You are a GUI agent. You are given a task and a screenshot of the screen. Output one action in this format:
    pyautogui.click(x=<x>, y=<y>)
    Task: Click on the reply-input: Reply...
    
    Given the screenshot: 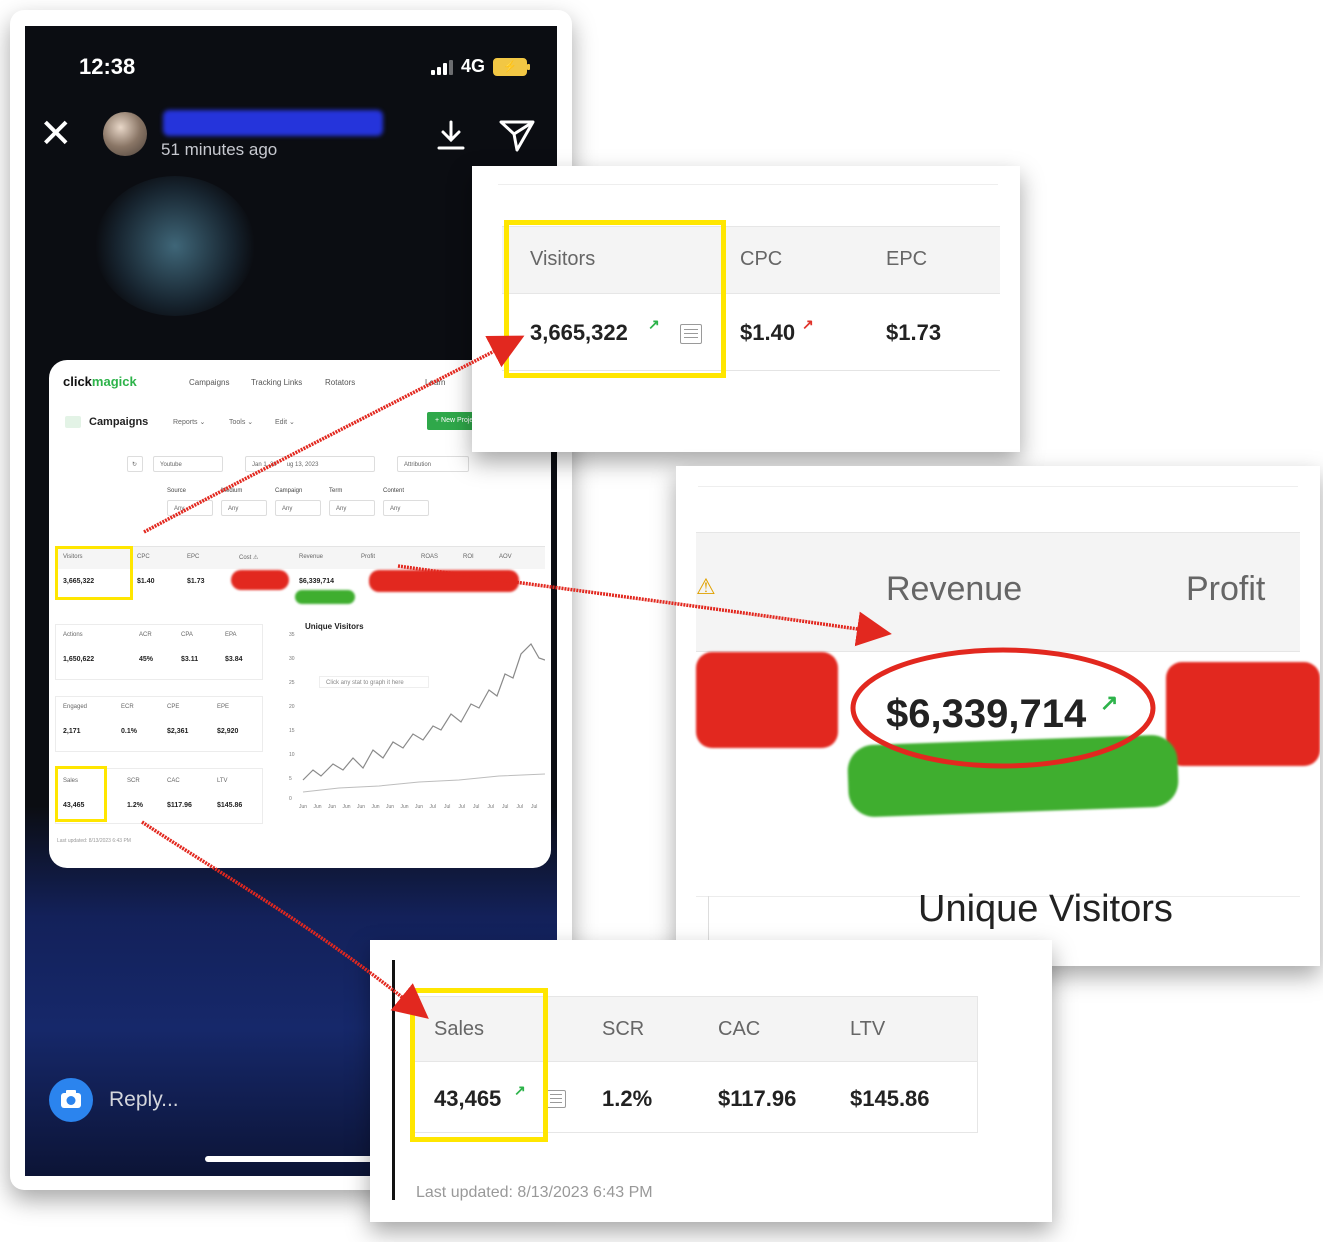 What is the action you would take?
    pyautogui.click(x=144, y=1100)
    